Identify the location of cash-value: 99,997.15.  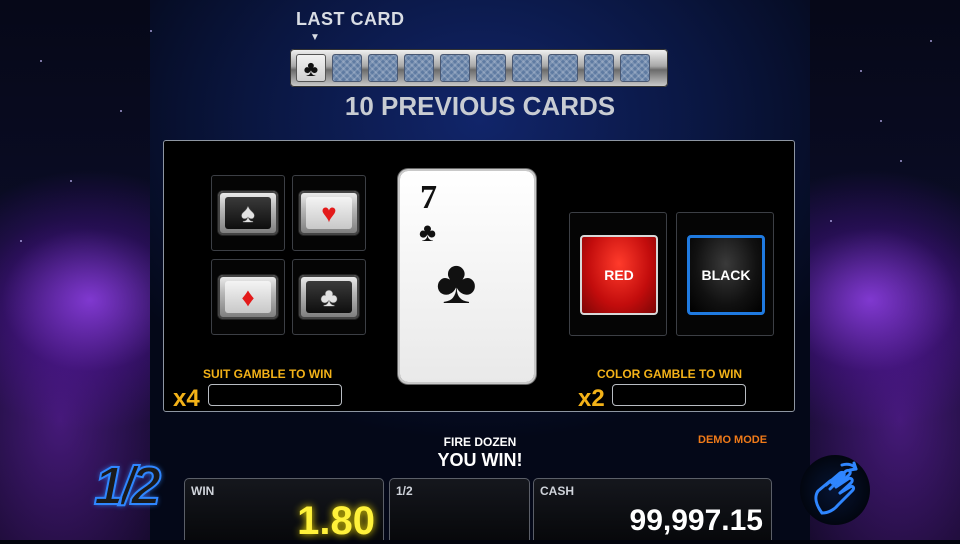
(696, 520).